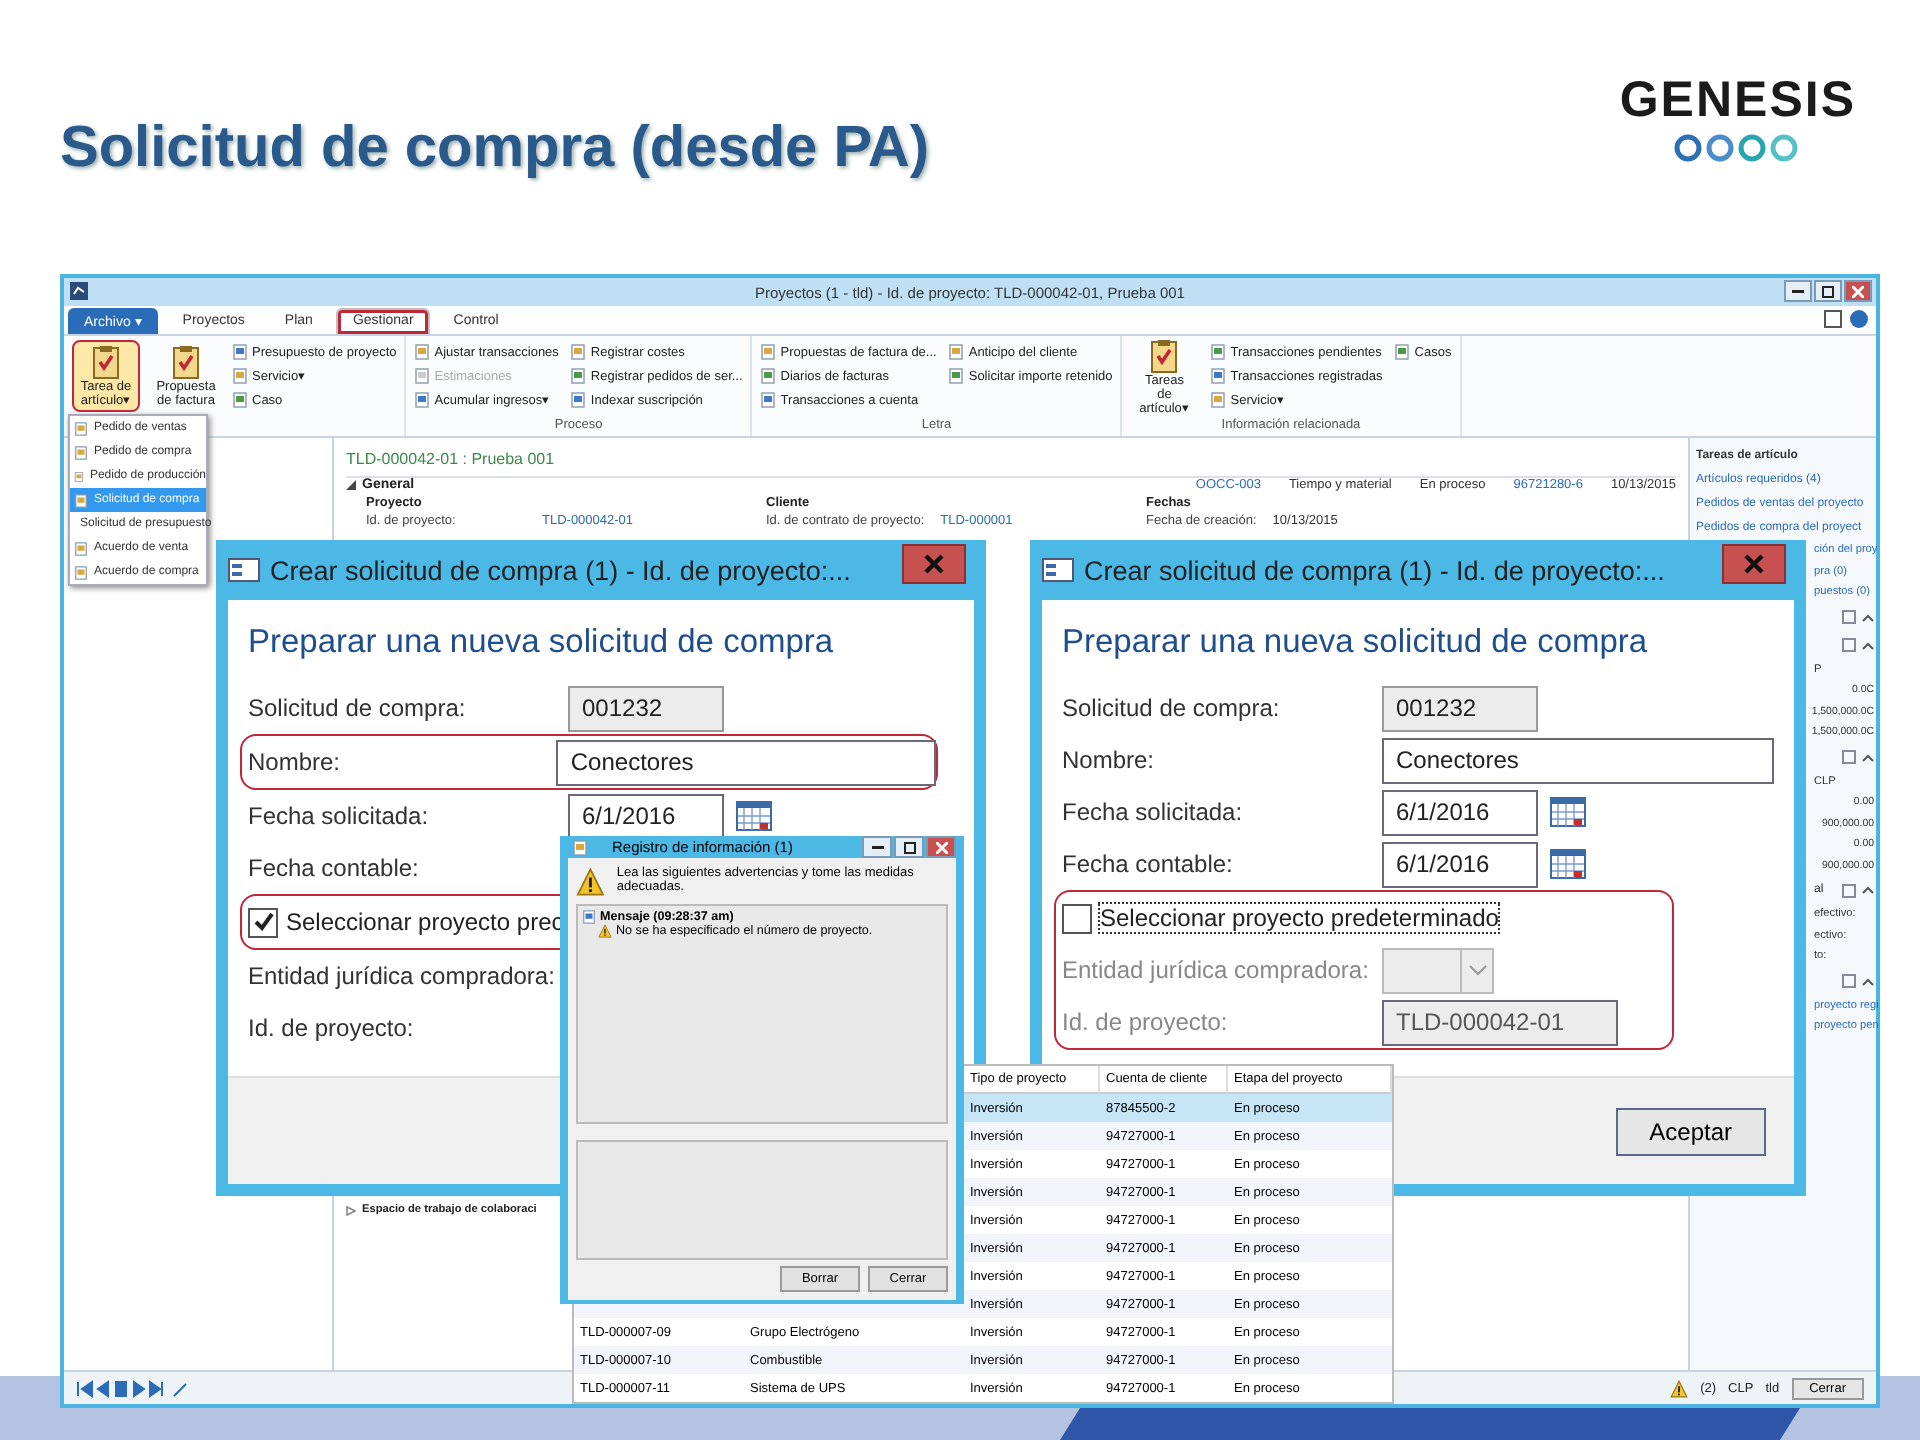  What do you see at coordinates (1859, 319) in the screenshot?
I see `help-icon` at bounding box center [1859, 319].